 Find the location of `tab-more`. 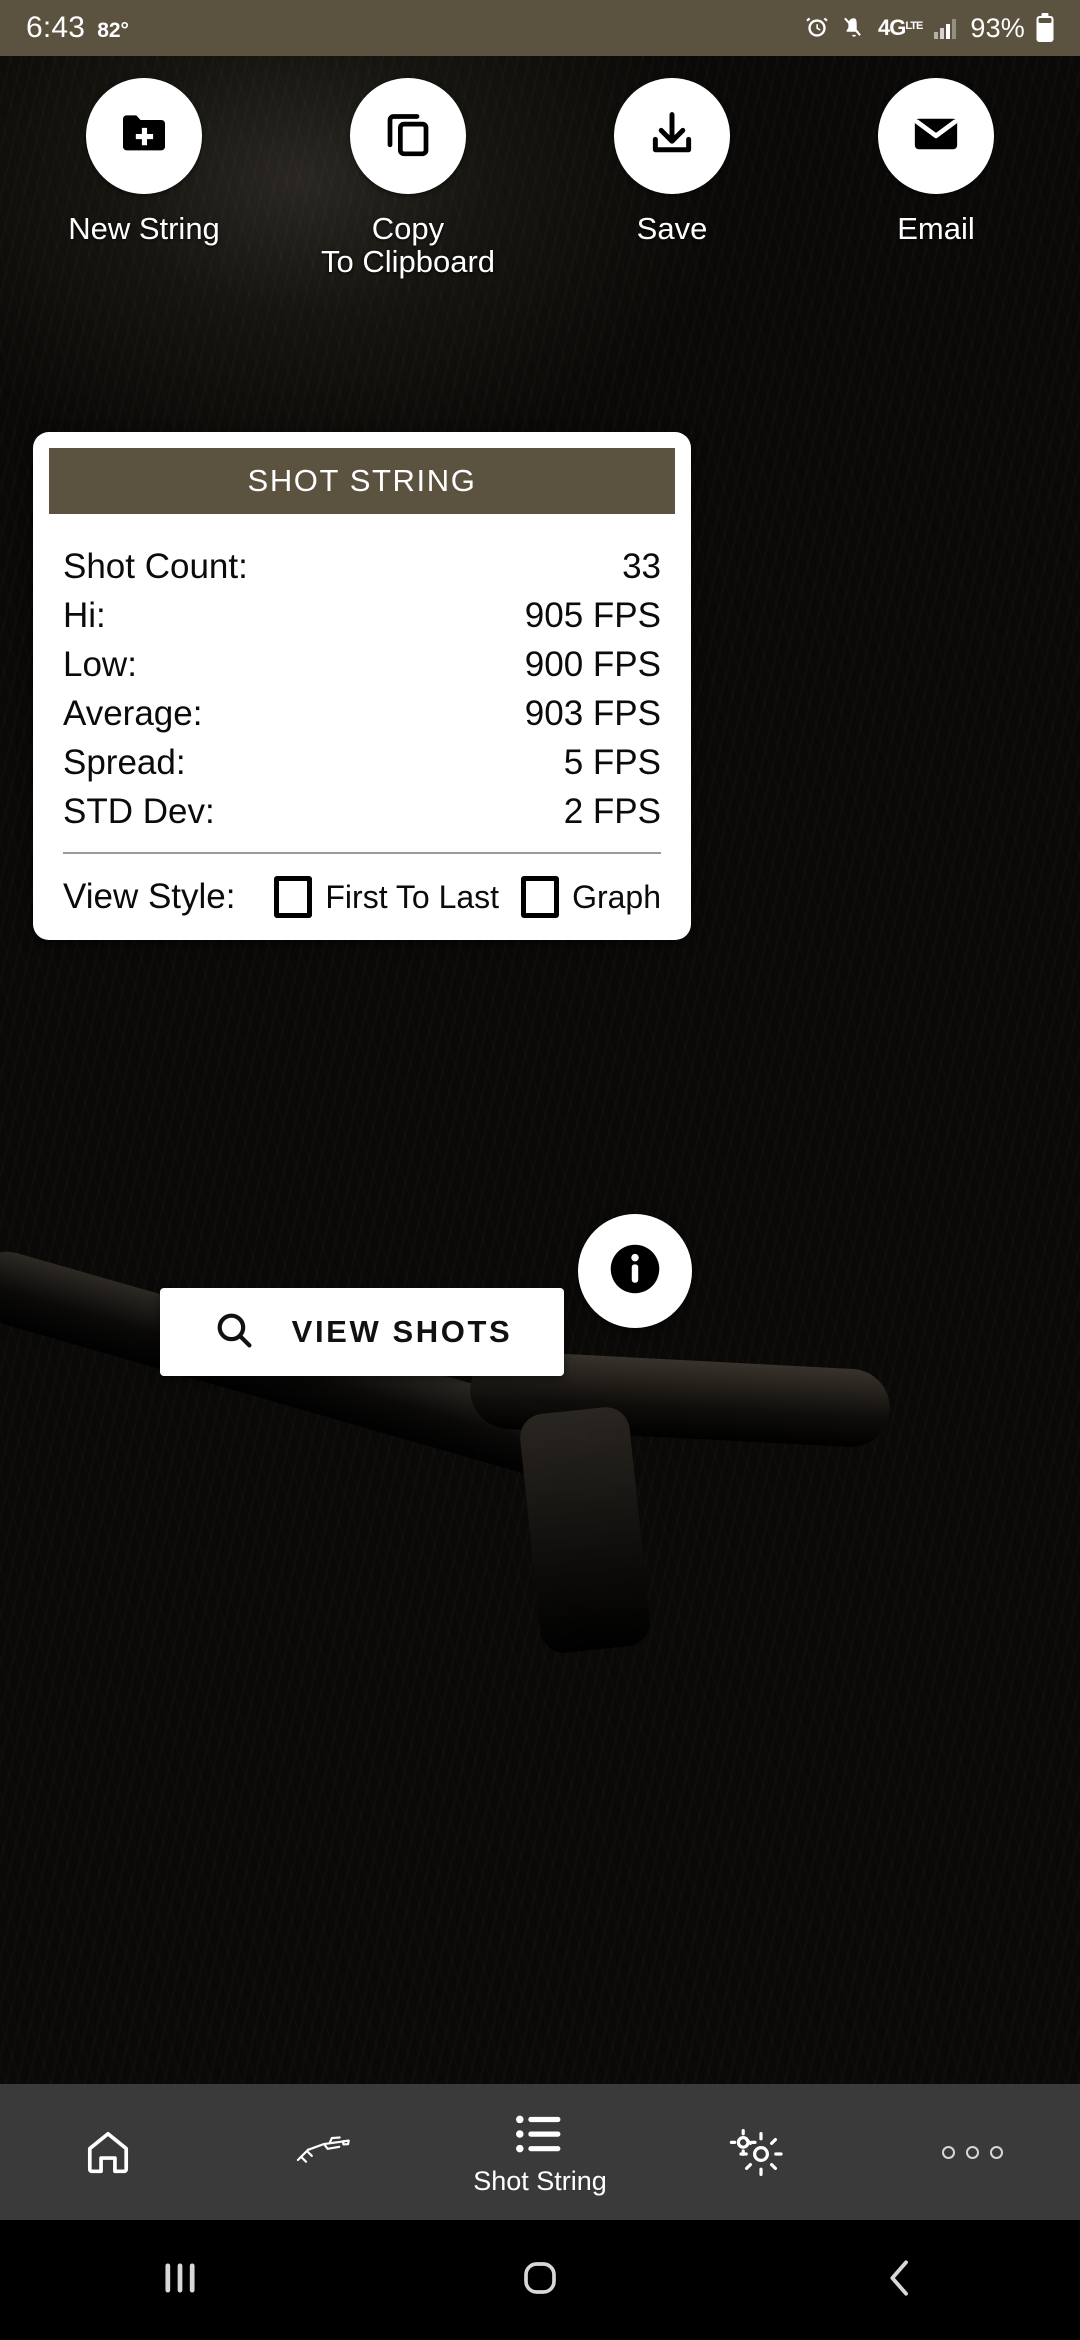

tab-more is located at coordinates (972, 2152).